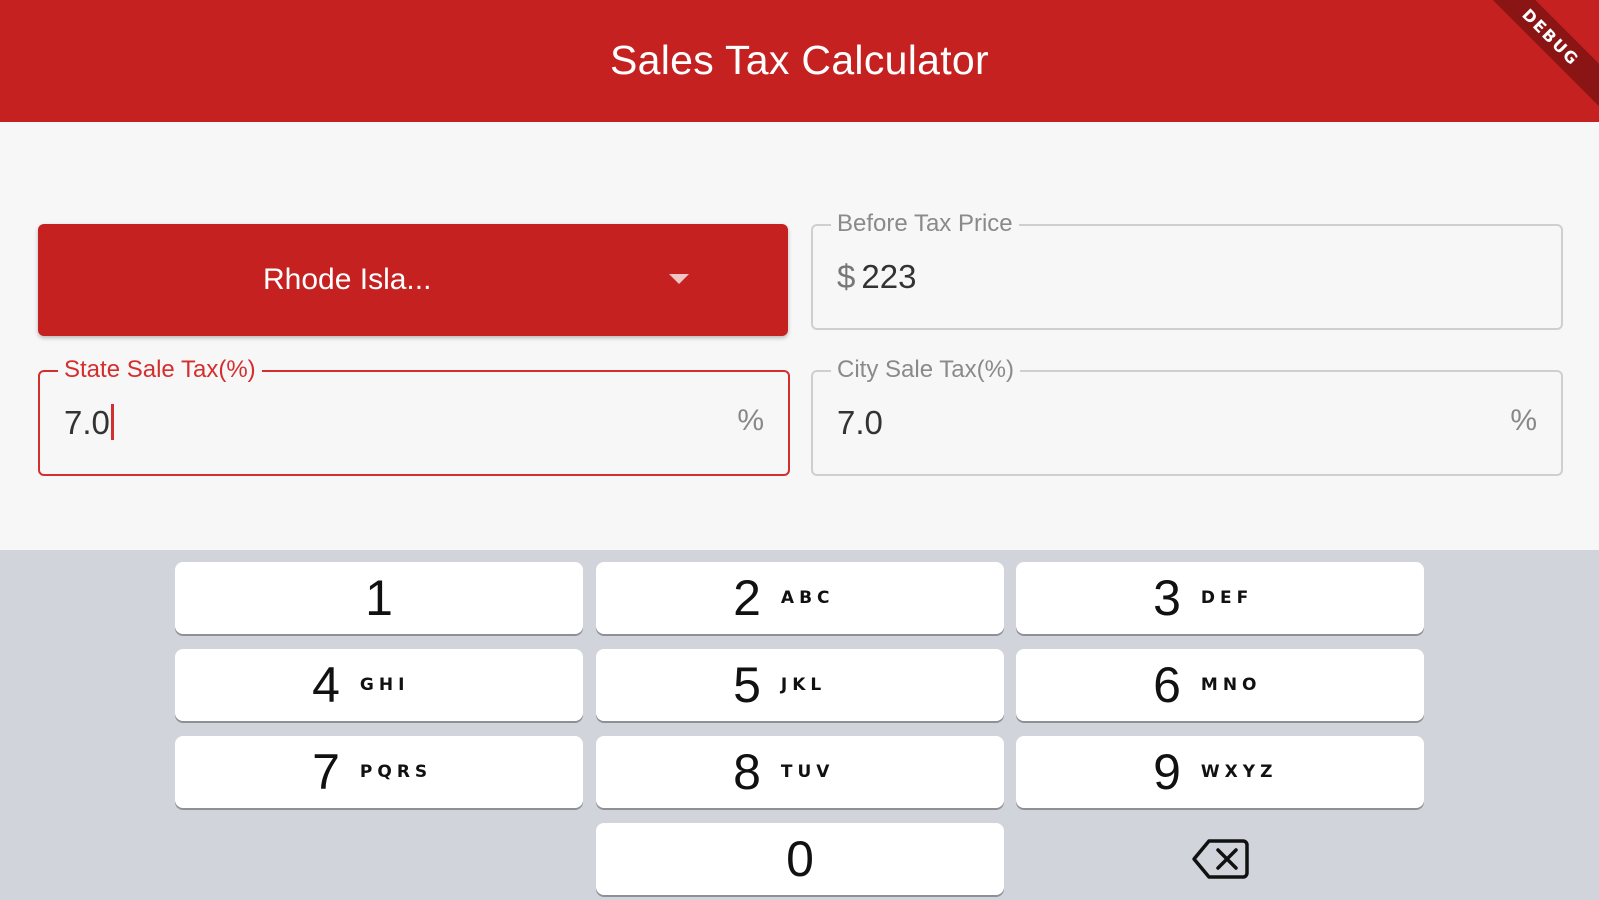 The image size is (1599, 900). I want to click on key-letters: GHI, so click(384, 685).